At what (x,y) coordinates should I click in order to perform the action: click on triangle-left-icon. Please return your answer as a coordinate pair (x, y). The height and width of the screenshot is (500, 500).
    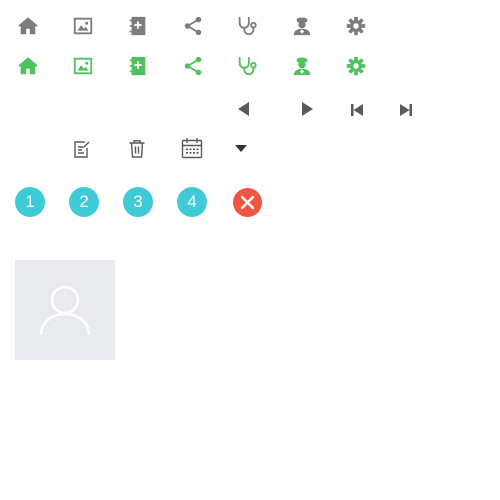
    Looking at the image, I should click on (244, 109).